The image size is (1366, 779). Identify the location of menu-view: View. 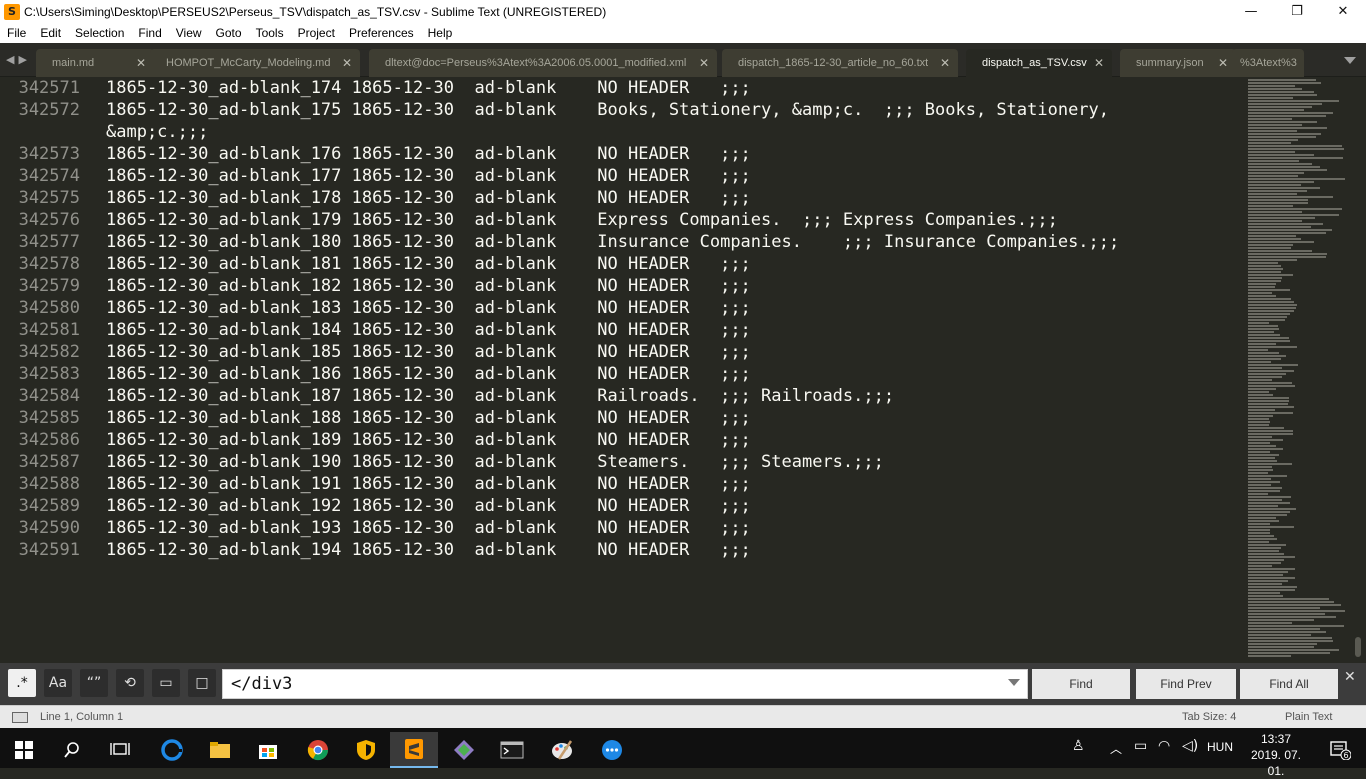
(189, 33).